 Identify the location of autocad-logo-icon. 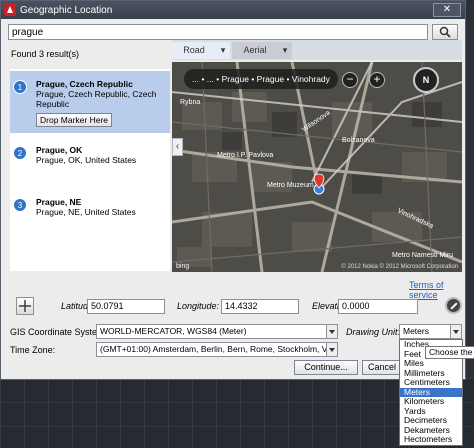
(10, 10).